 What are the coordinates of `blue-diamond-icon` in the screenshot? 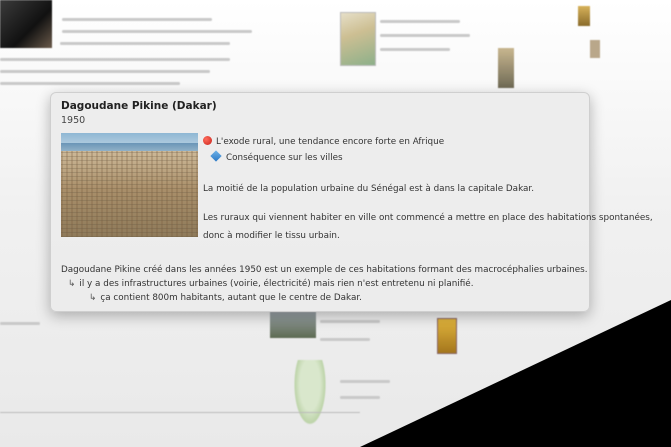 It's located at (216, 156).